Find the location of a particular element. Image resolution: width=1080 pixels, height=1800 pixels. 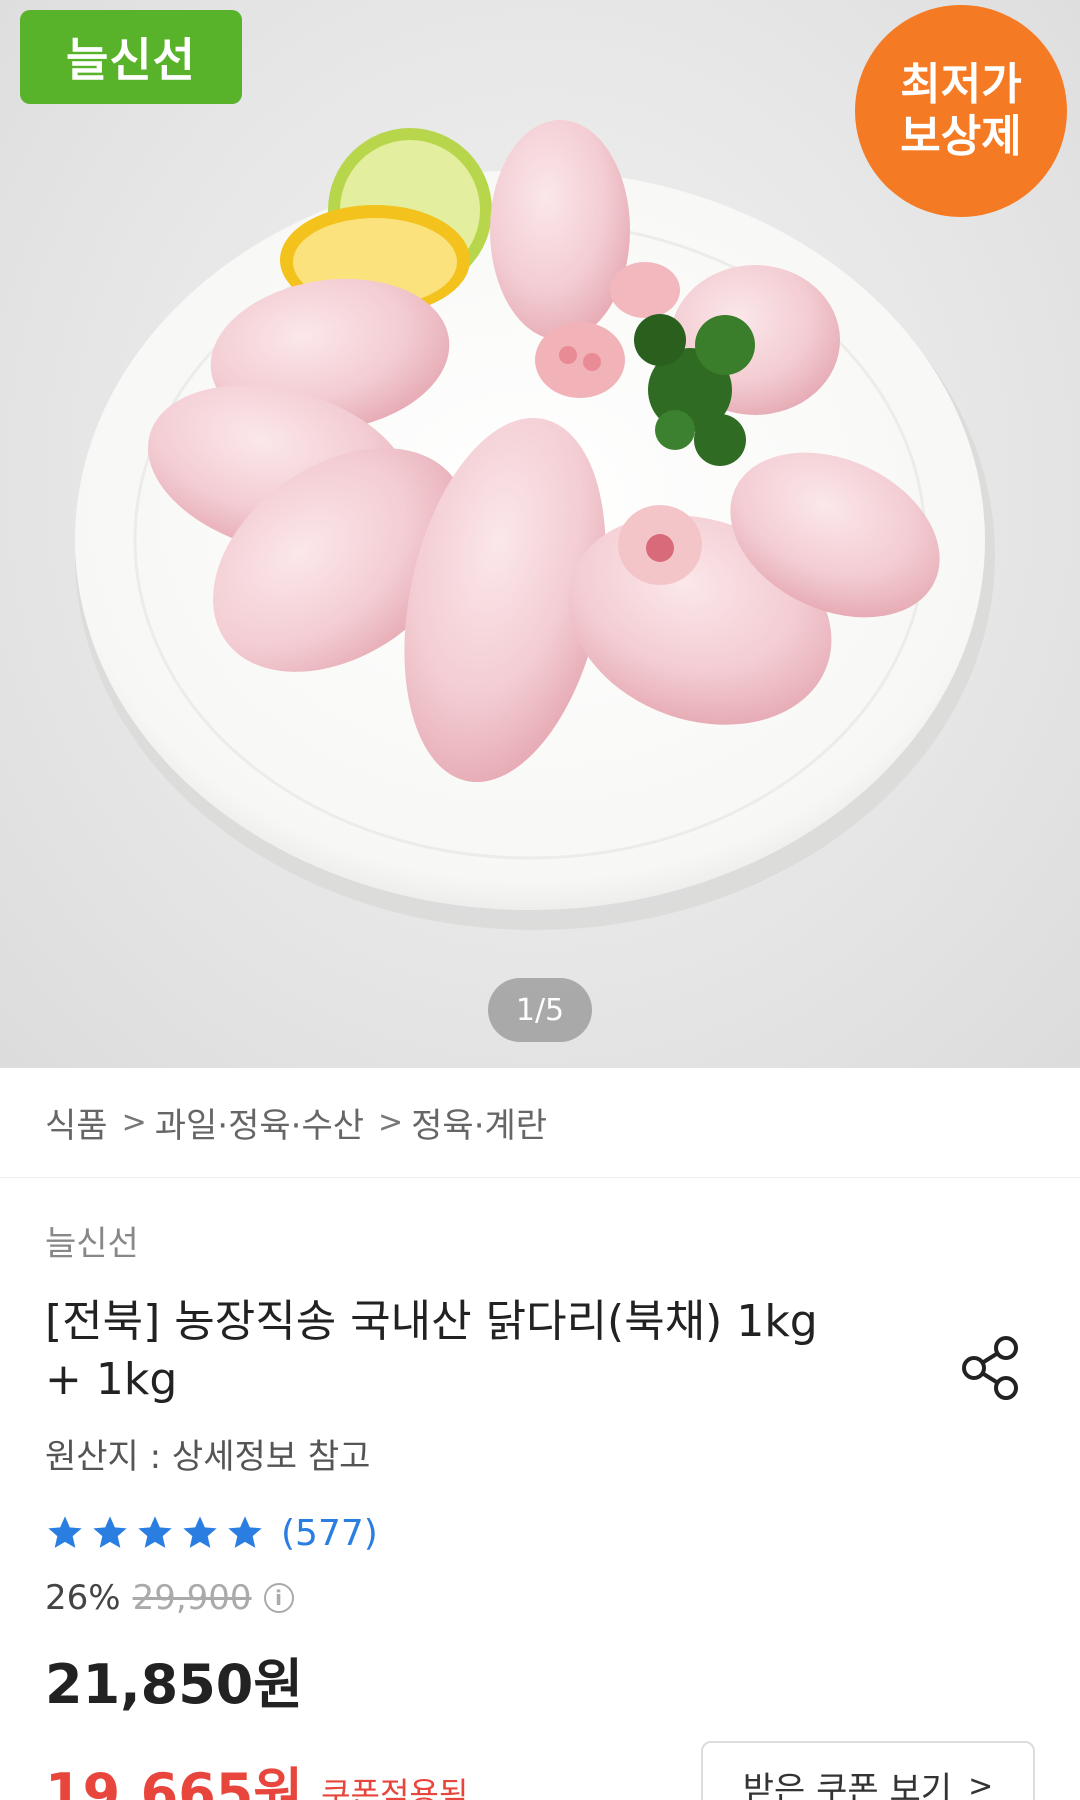

view-coupons-button: 받은 쿠폰 보기 > is located at coordinates (868, 1770).